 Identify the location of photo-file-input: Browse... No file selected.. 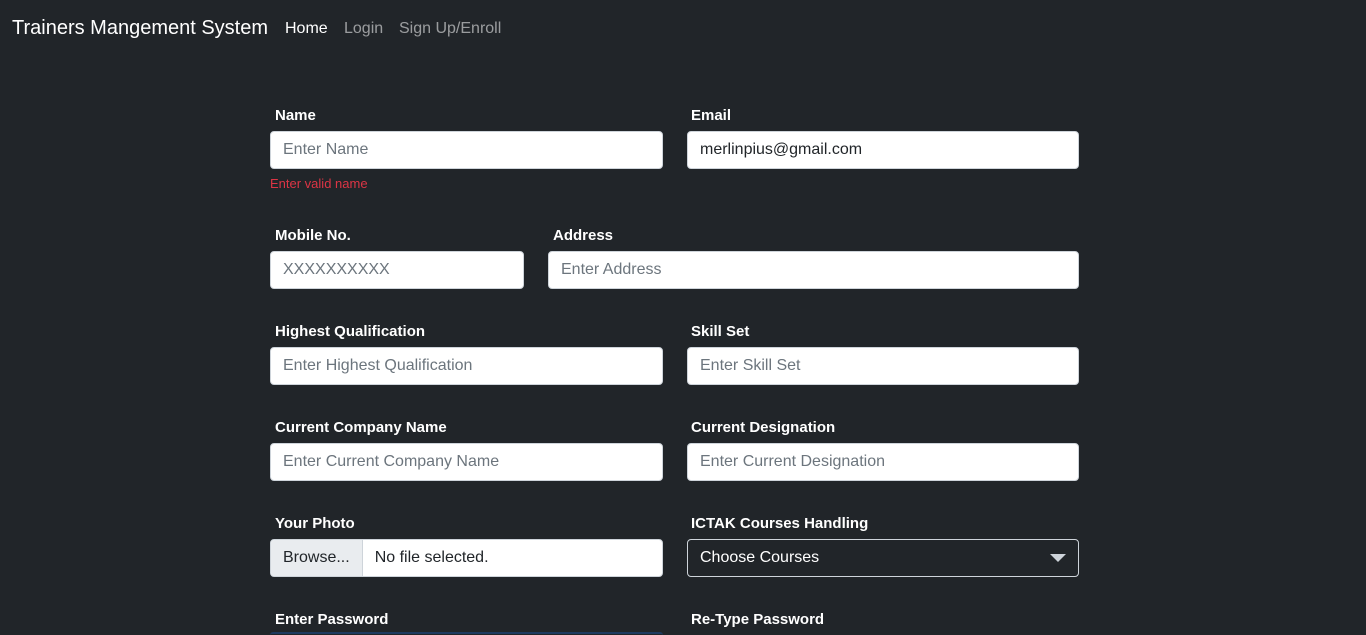
(466, 558).